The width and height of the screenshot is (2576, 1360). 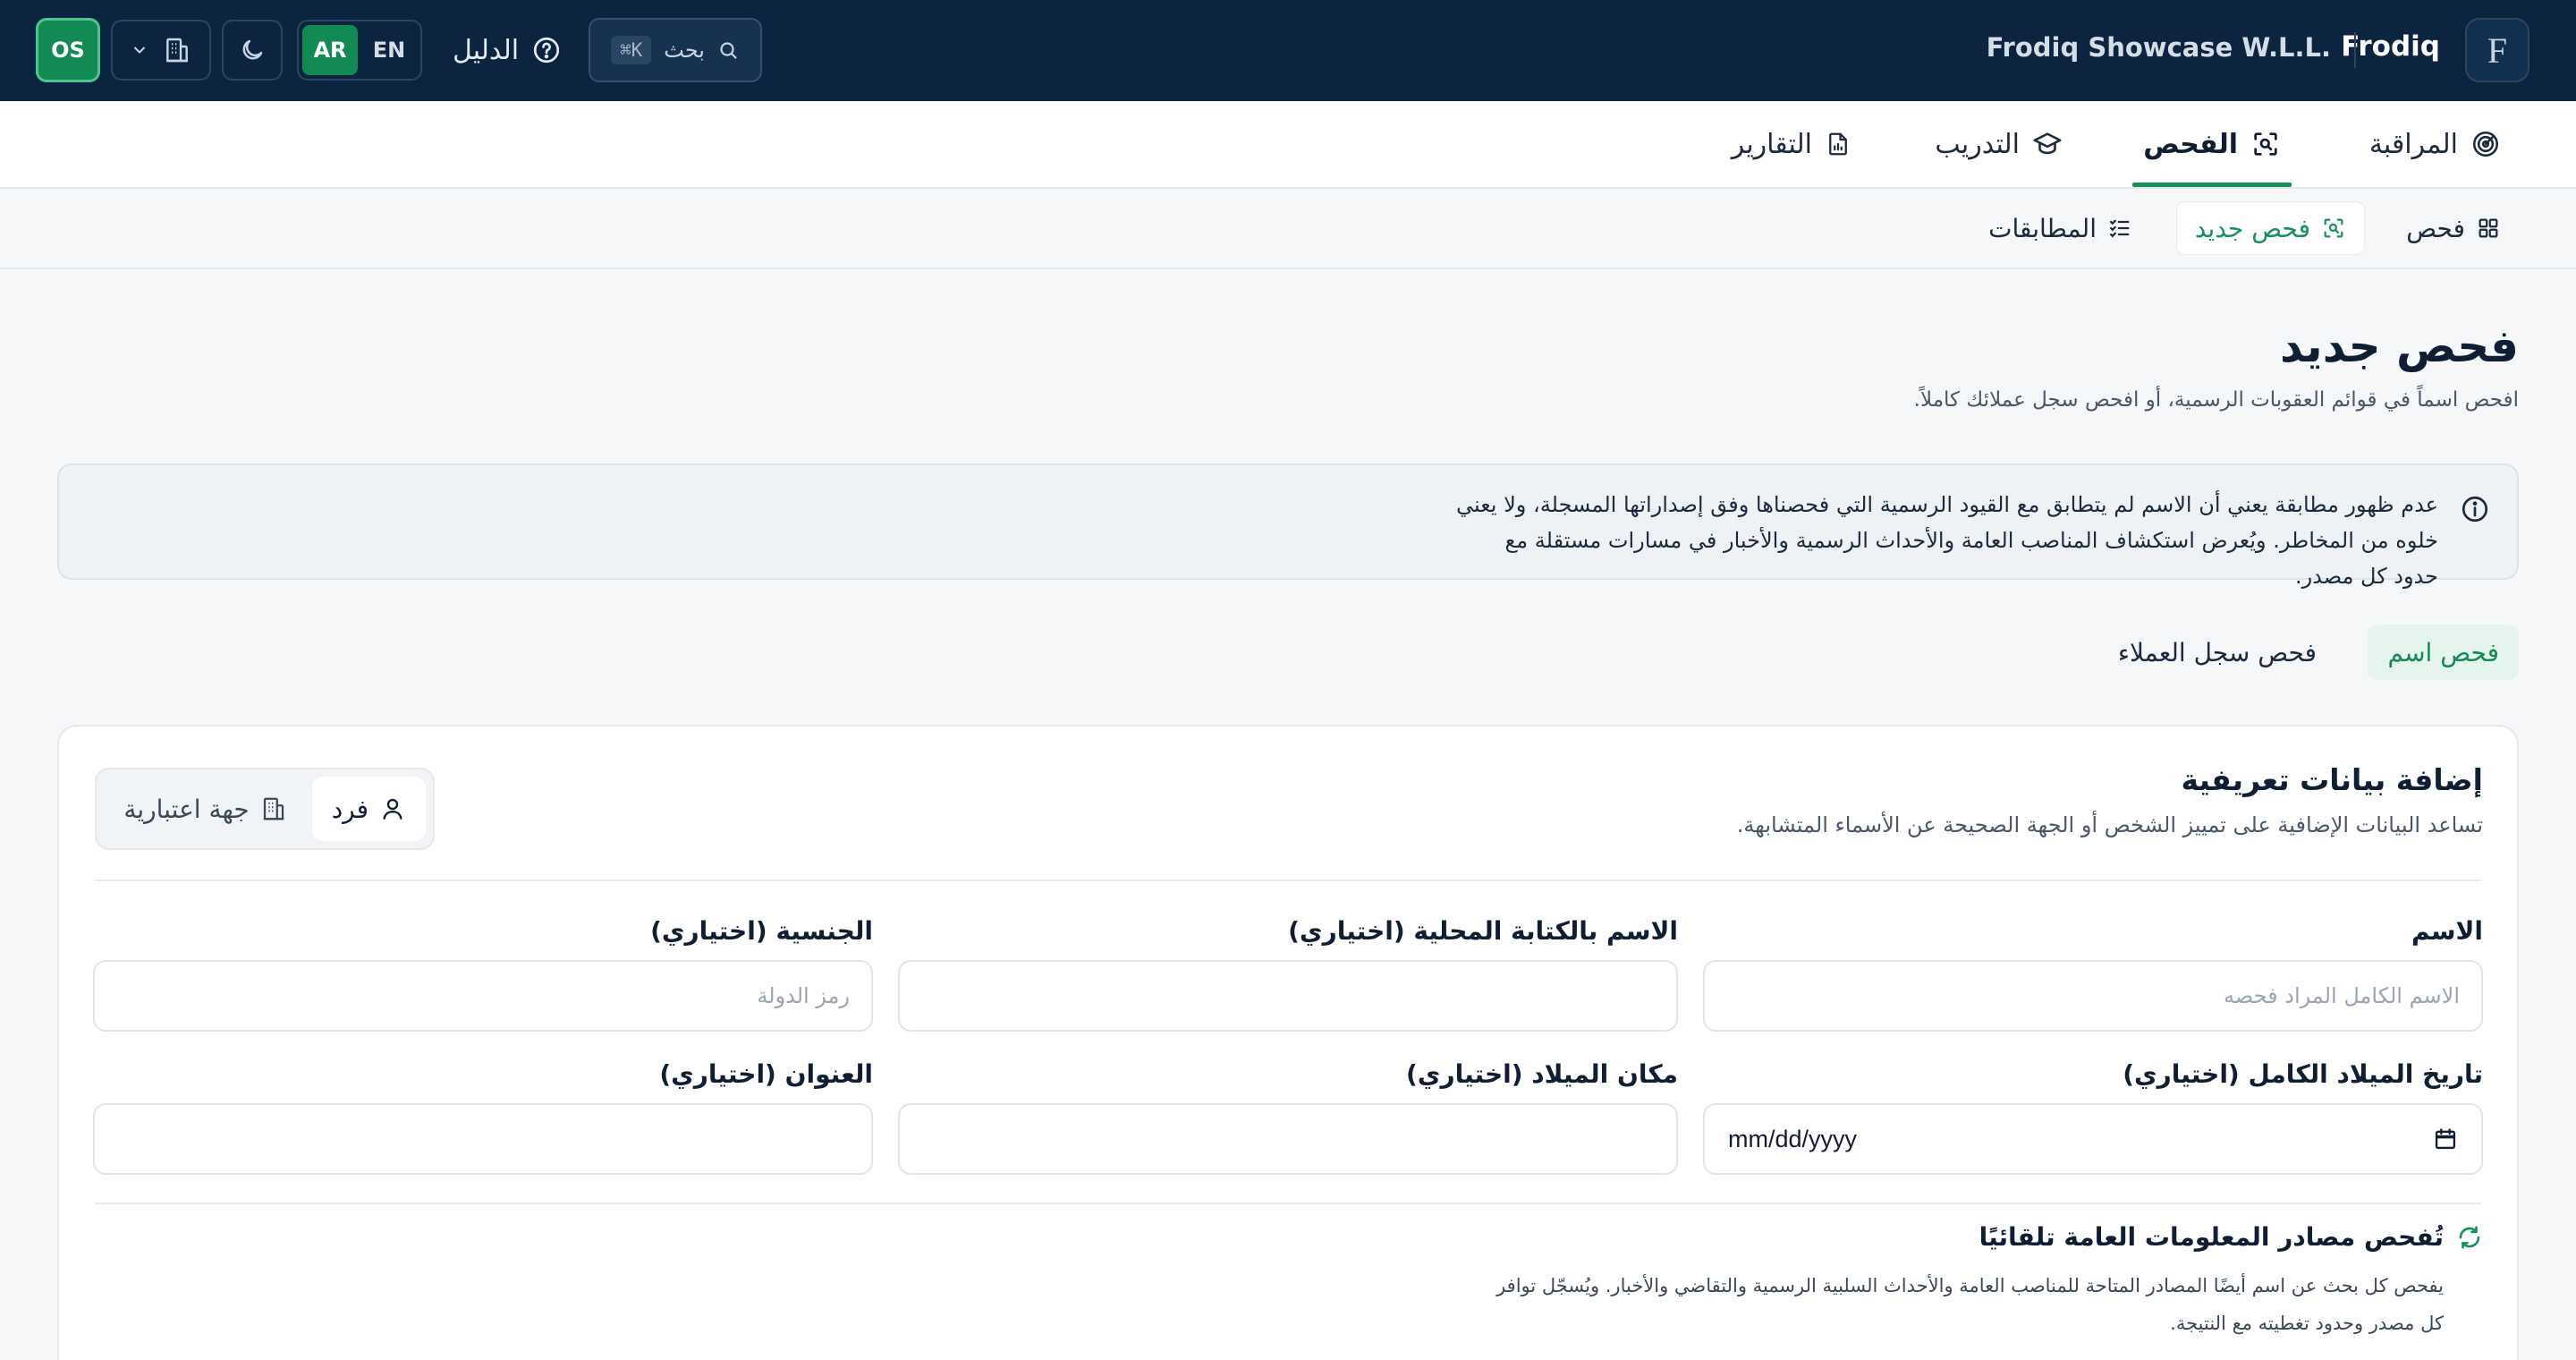 What do you see at coordinates (2047, 144) in the screenshot?
I see `graduation-cap-icon` at bounding box center [2047, 144].